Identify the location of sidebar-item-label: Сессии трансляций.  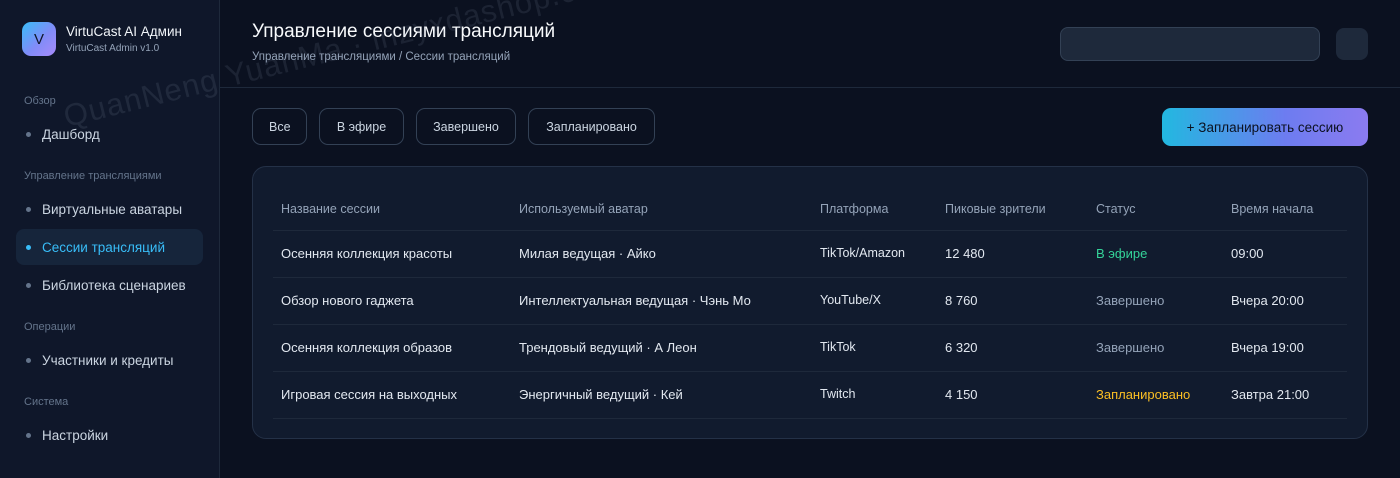
(103, 247).